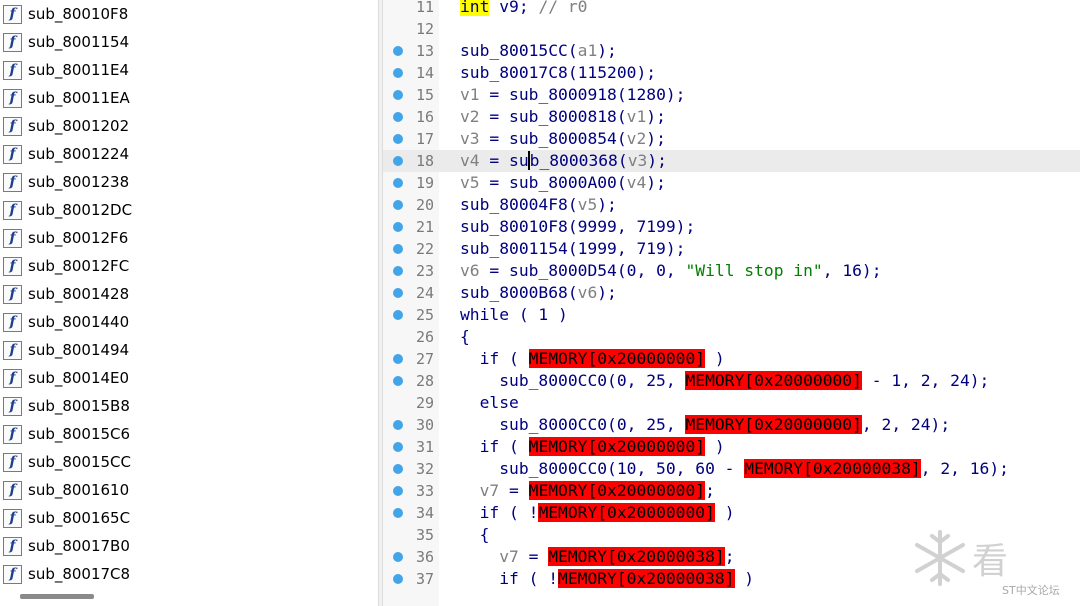 The width and height of the screenshot is (1080, 606). What do you see at coordinates (181, 406) in the screenshot?
I see `function-list-item: f sub_80015B8` at bounding box center [181, 406].